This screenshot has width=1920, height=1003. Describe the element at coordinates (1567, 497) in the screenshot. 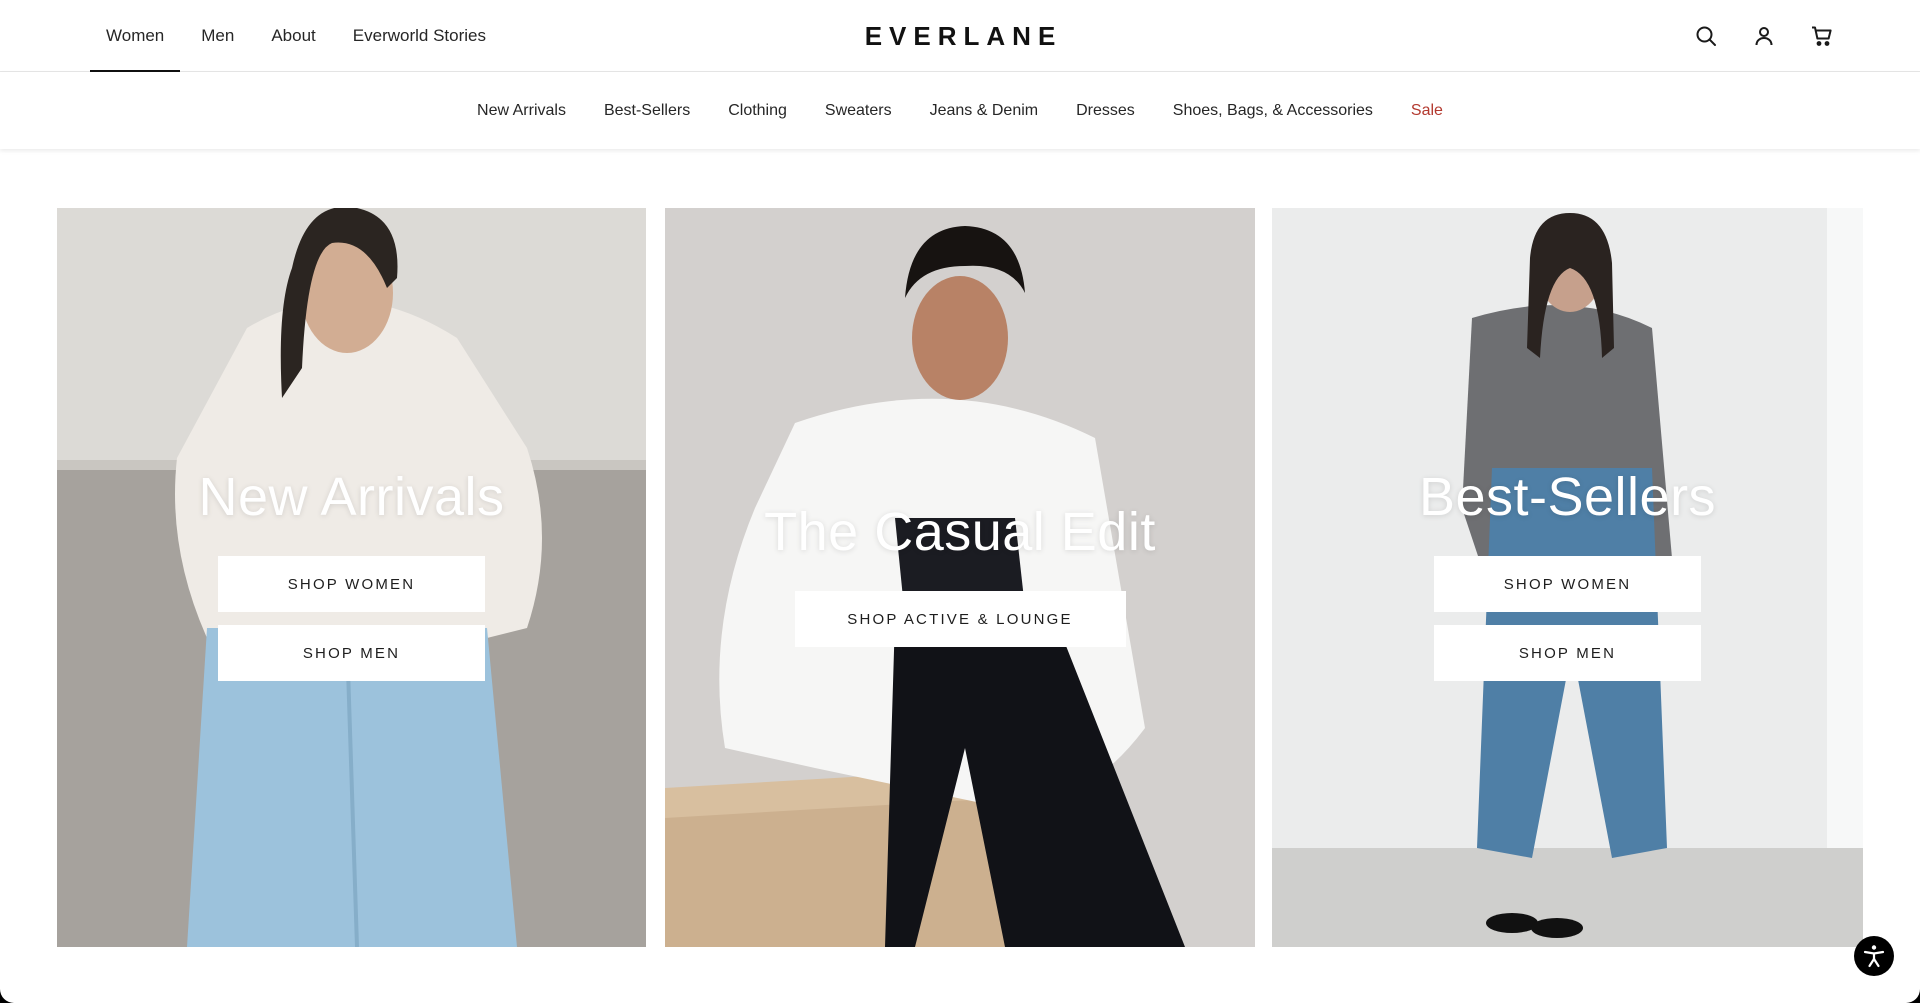

I see `hero-title: Best-Sellers` at that location.